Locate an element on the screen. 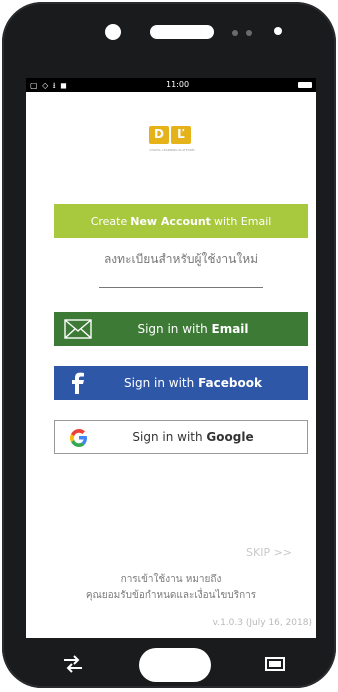  logo-letter-box: Ľ is located at coordinates (181, 135).